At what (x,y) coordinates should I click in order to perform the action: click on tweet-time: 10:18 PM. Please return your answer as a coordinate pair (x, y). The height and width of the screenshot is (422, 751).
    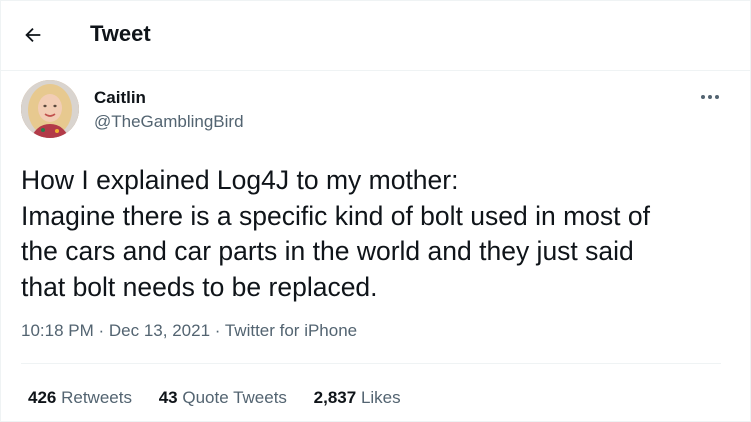
    Looking at the image, I should click on (57, 330).